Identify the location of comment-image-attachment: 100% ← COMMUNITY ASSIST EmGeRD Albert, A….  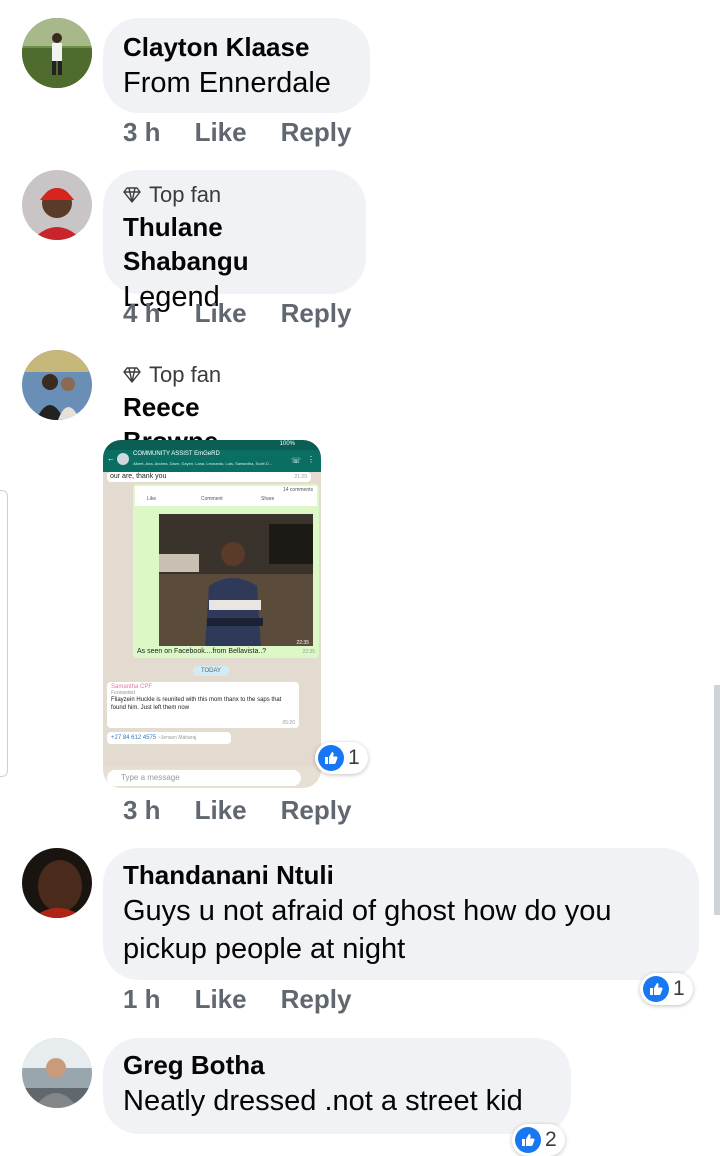
(212, 614).